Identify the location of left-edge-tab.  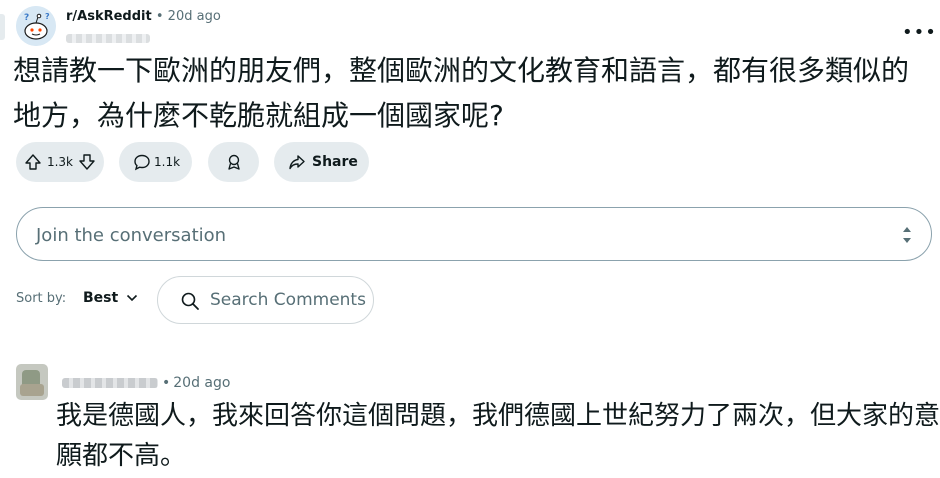
(2, 27).